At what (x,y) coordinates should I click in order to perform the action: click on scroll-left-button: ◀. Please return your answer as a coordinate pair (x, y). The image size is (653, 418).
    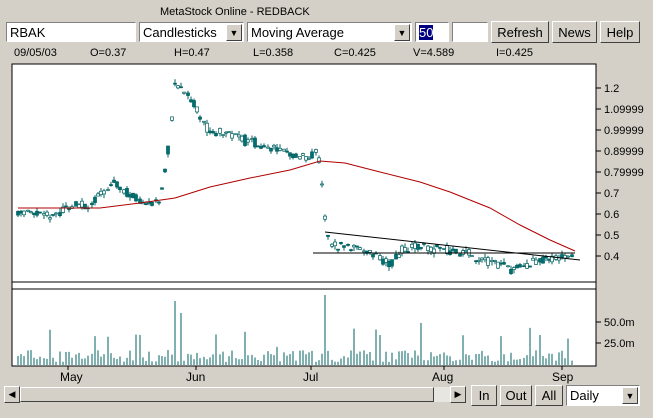
    Looking at the image, I should click on (12, 394).